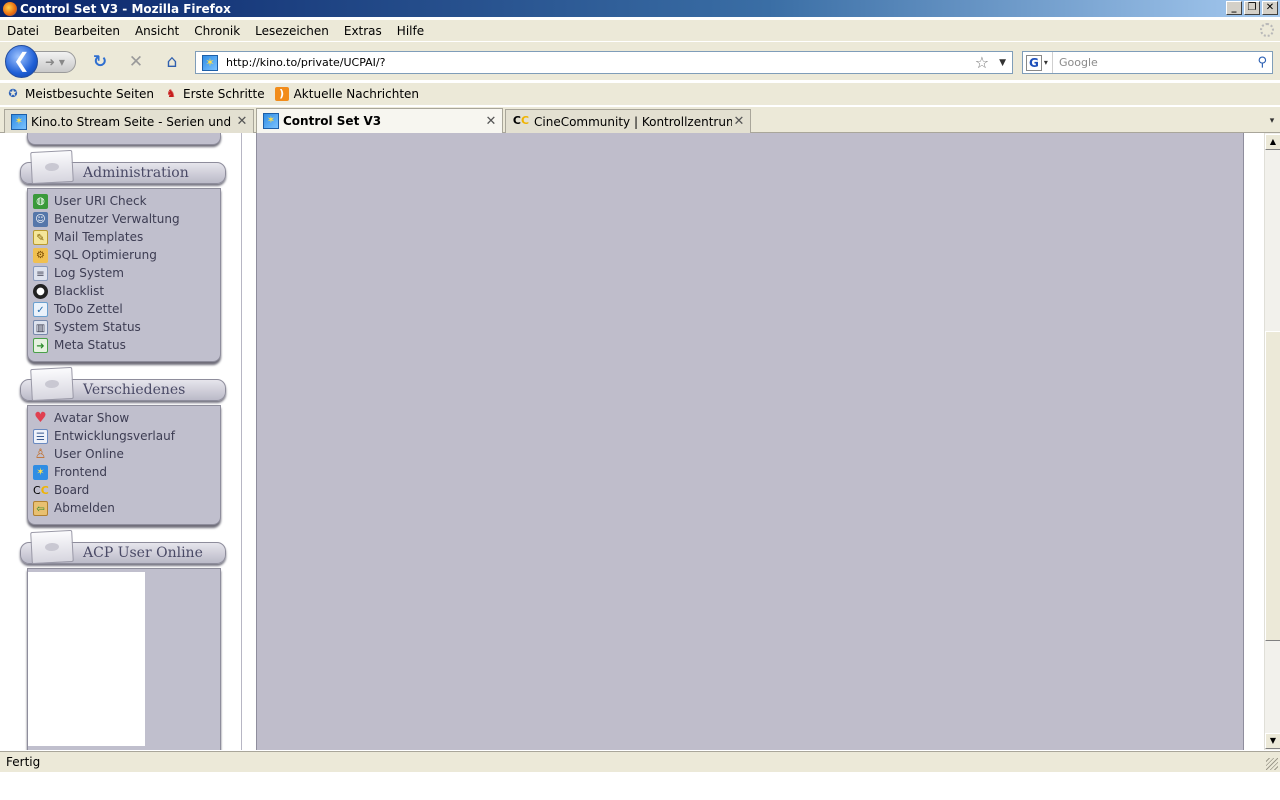 The image size is (1280, 800). Describe the element at coordinates (40, 219) in the screenshot. I see `users-icon: ☺` at that location.